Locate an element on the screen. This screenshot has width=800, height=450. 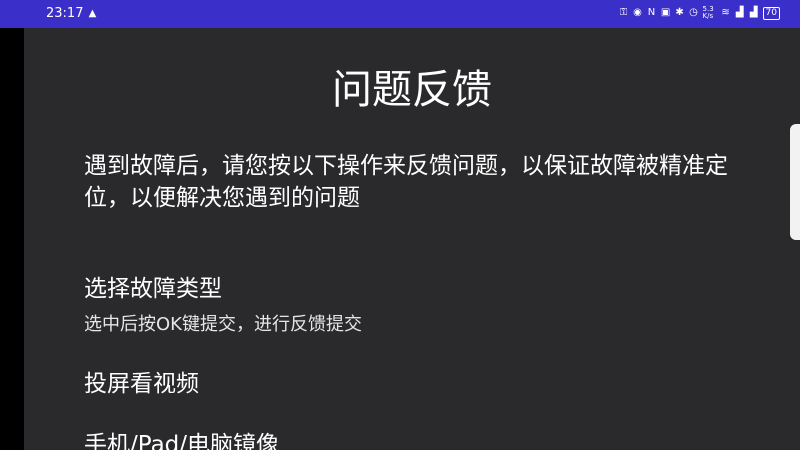
option-device-mirroring: 手机/Pad/电脑镜像 is located at coordinates (181, 440).